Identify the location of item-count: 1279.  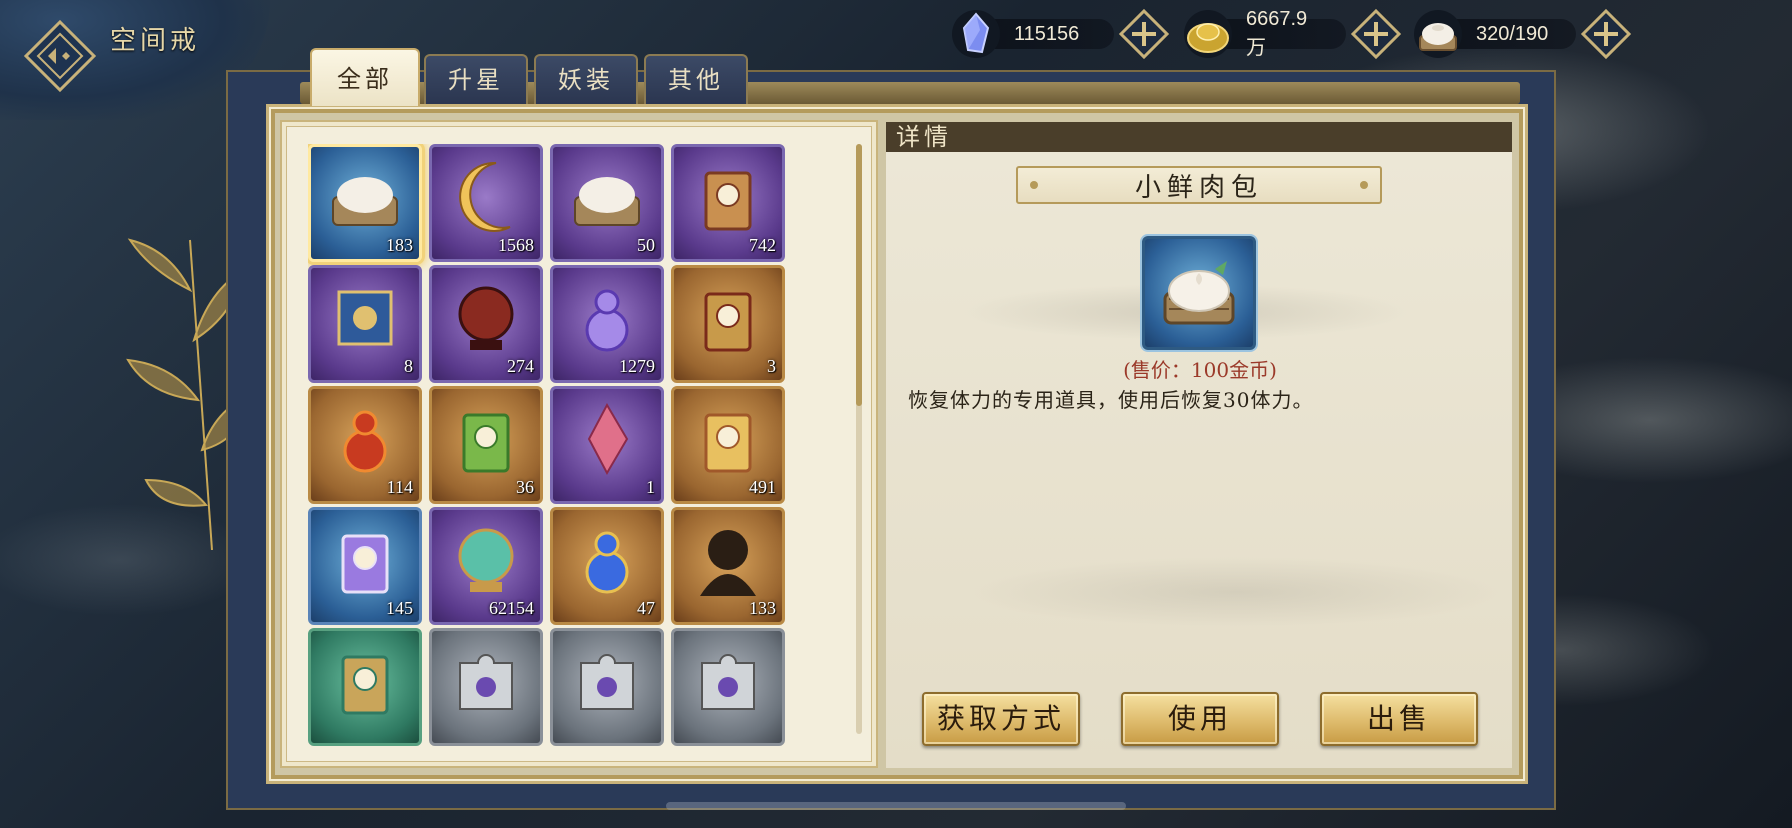
(637, 366).